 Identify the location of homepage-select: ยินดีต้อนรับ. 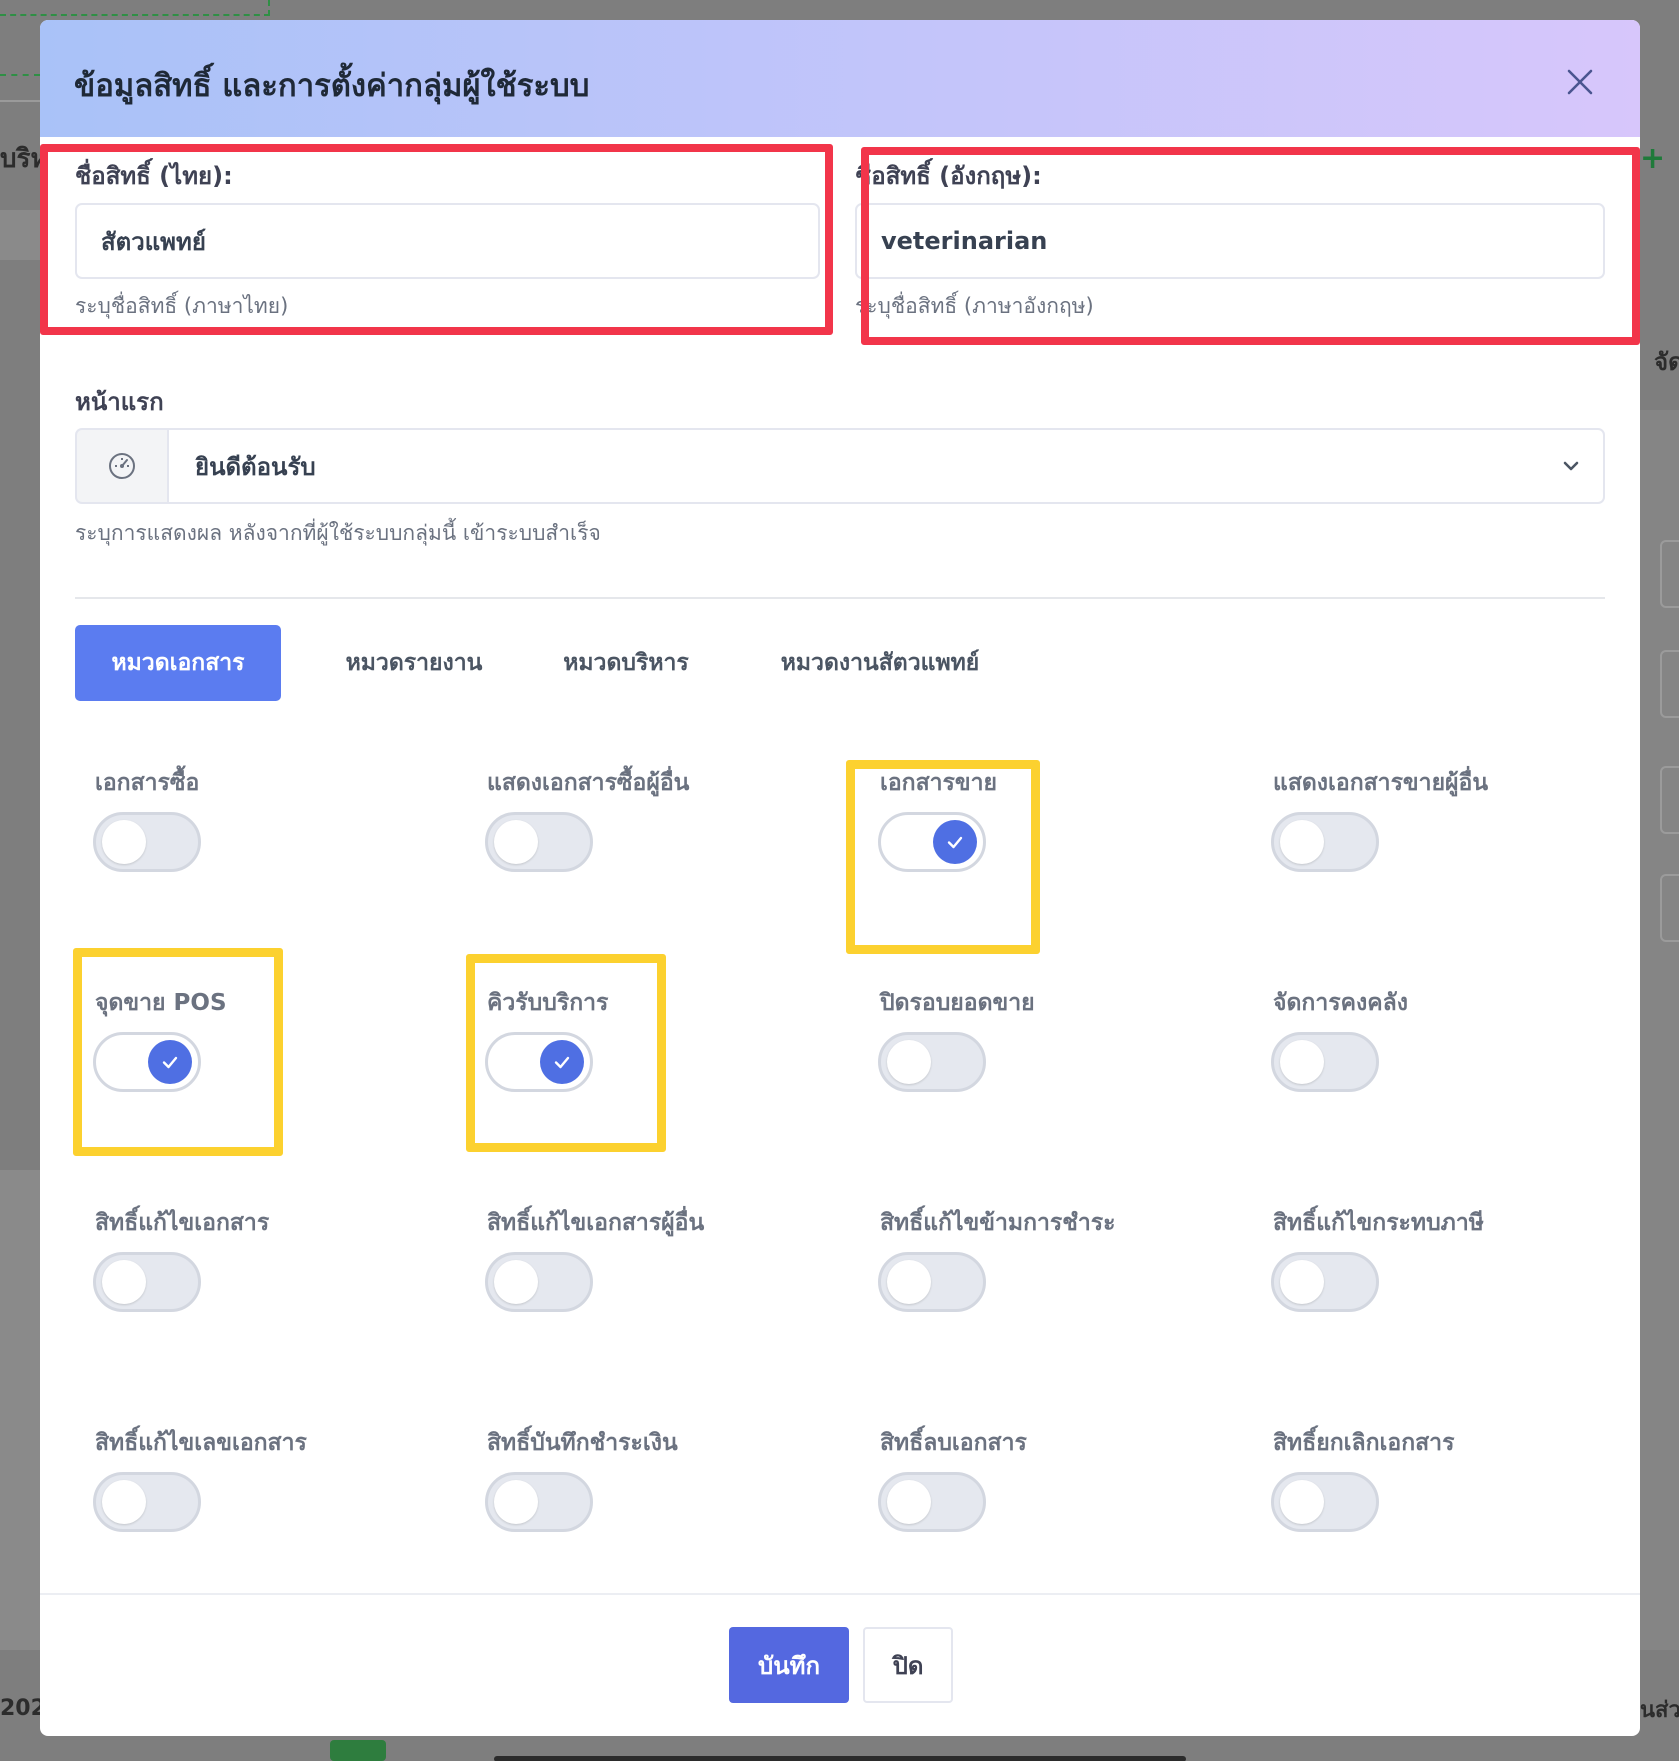
(886, 466).